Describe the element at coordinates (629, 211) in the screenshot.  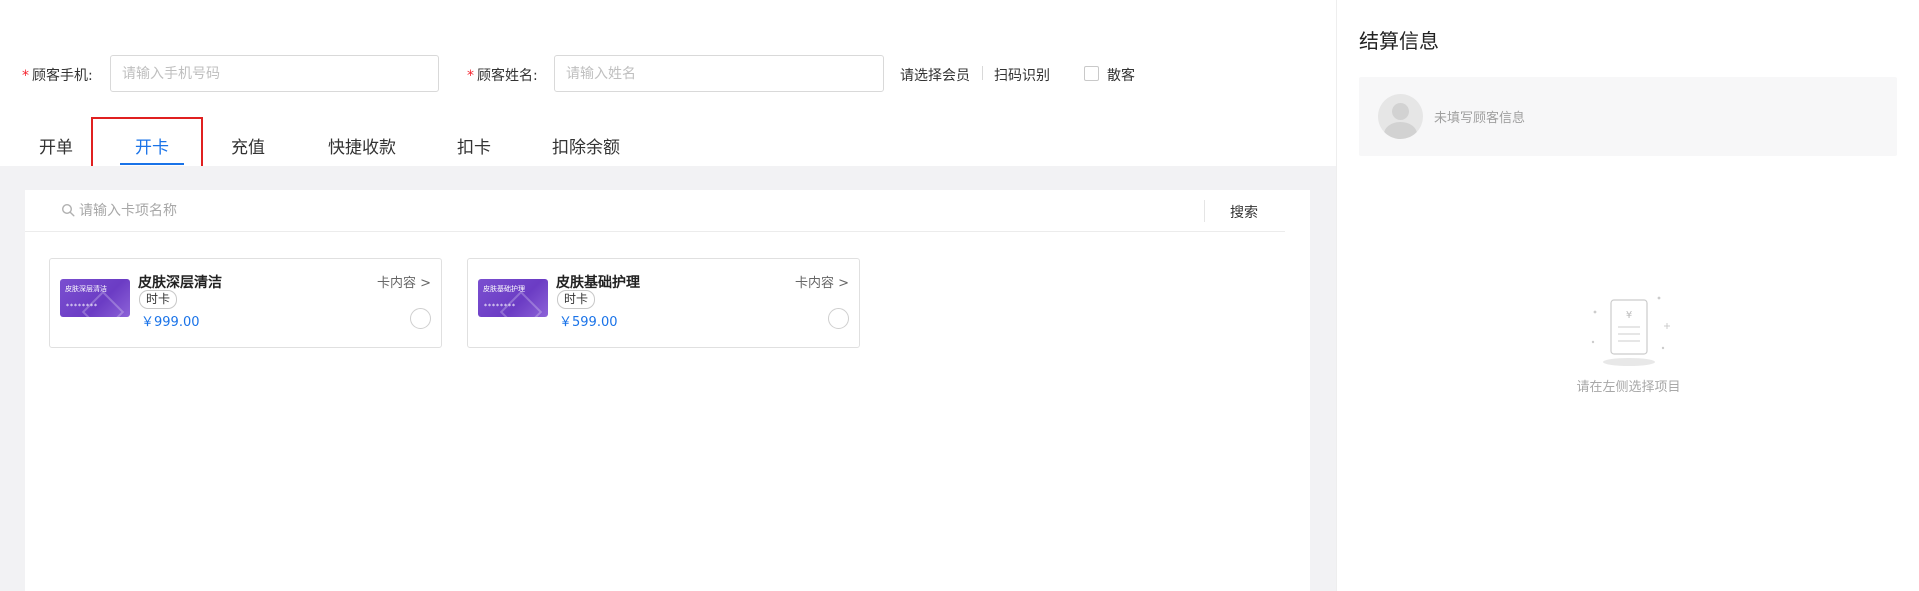
I see `card-search-input` at that location.